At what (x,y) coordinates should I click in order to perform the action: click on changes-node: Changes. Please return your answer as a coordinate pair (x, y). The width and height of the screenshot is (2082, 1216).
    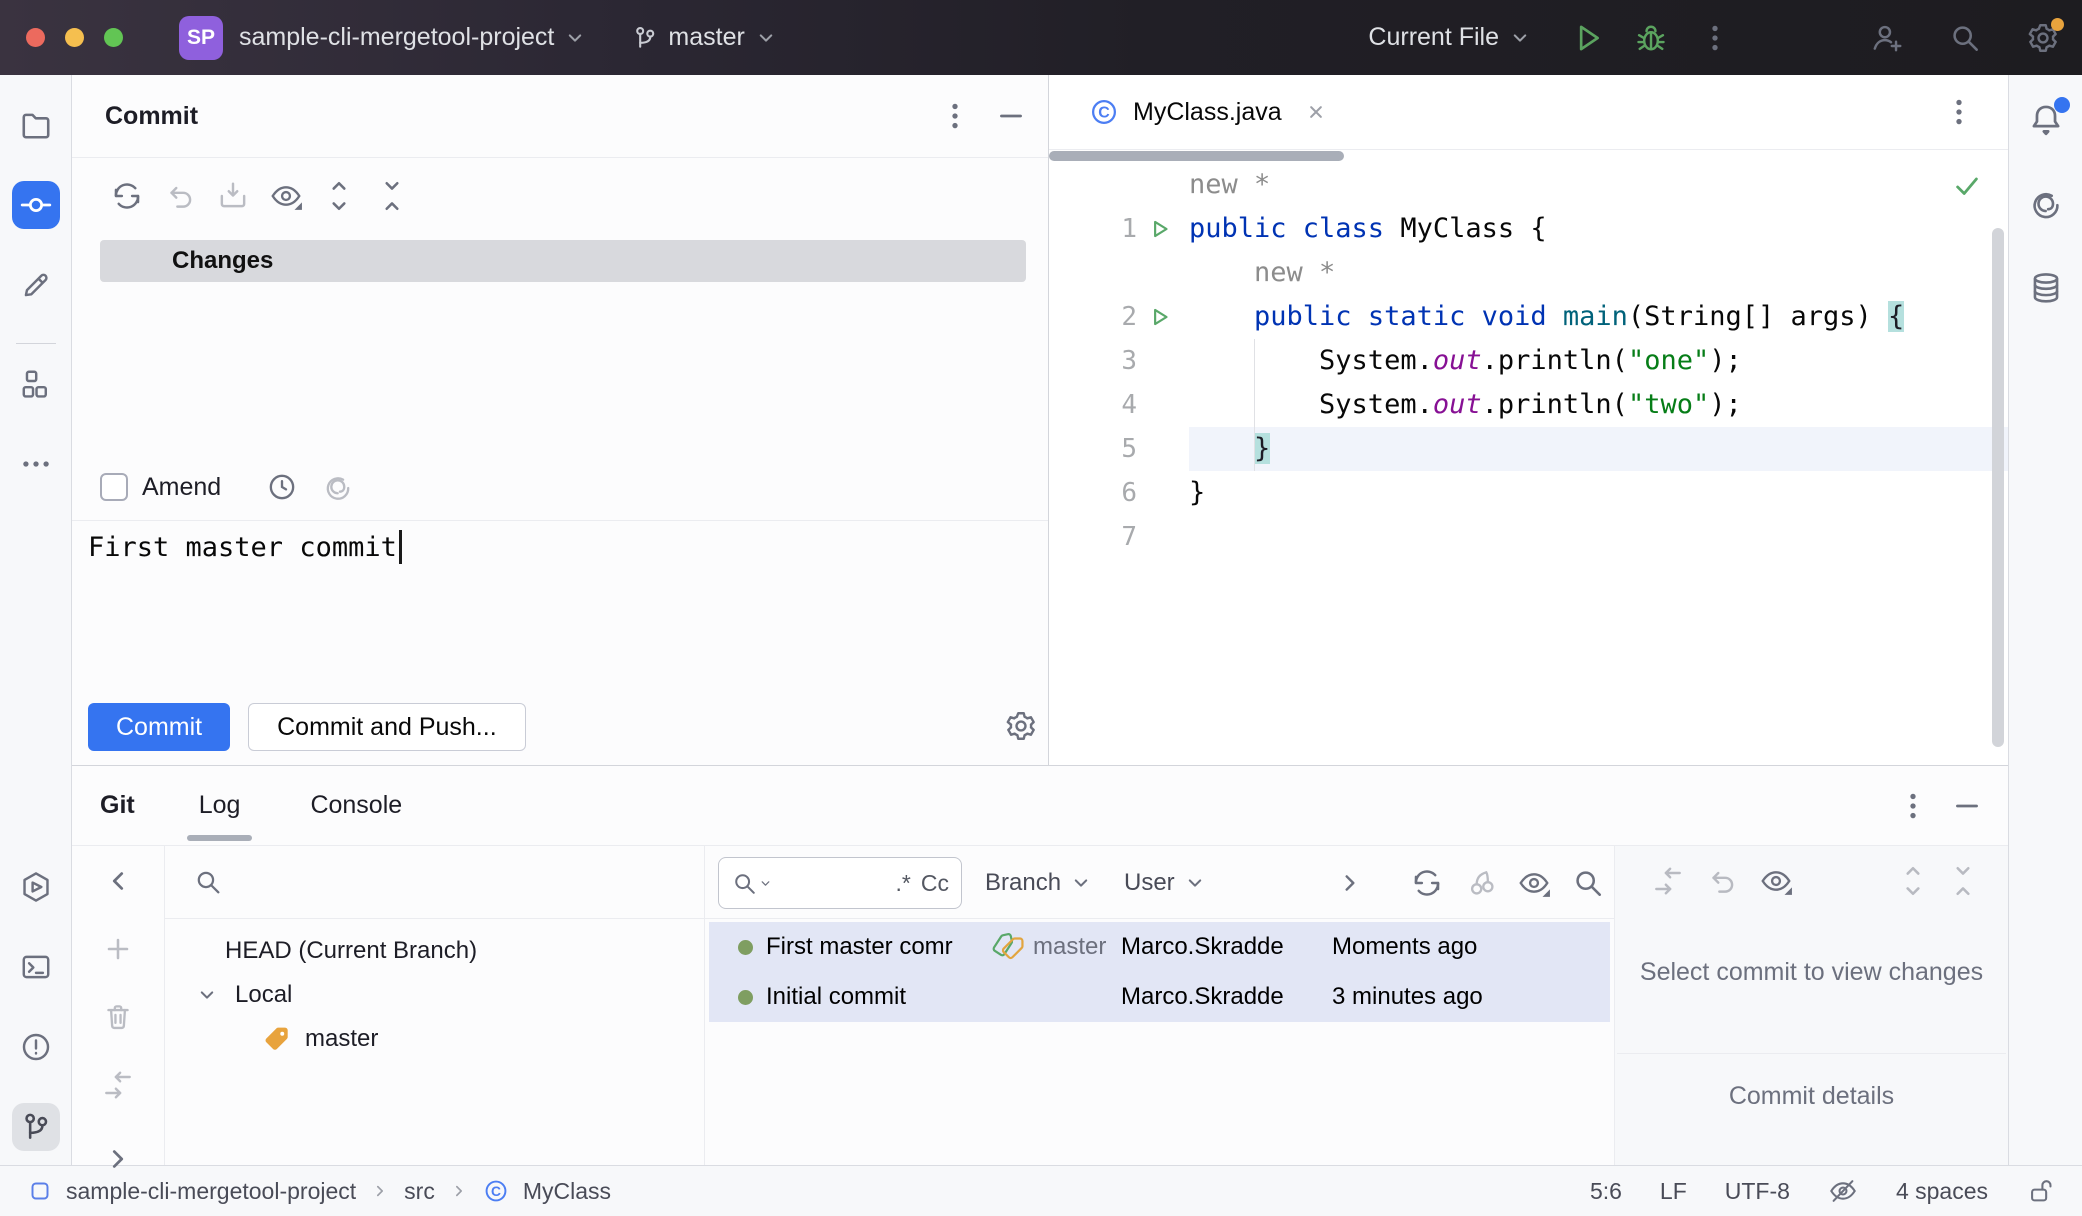
    Looking at the image, I should click on (563, 261).